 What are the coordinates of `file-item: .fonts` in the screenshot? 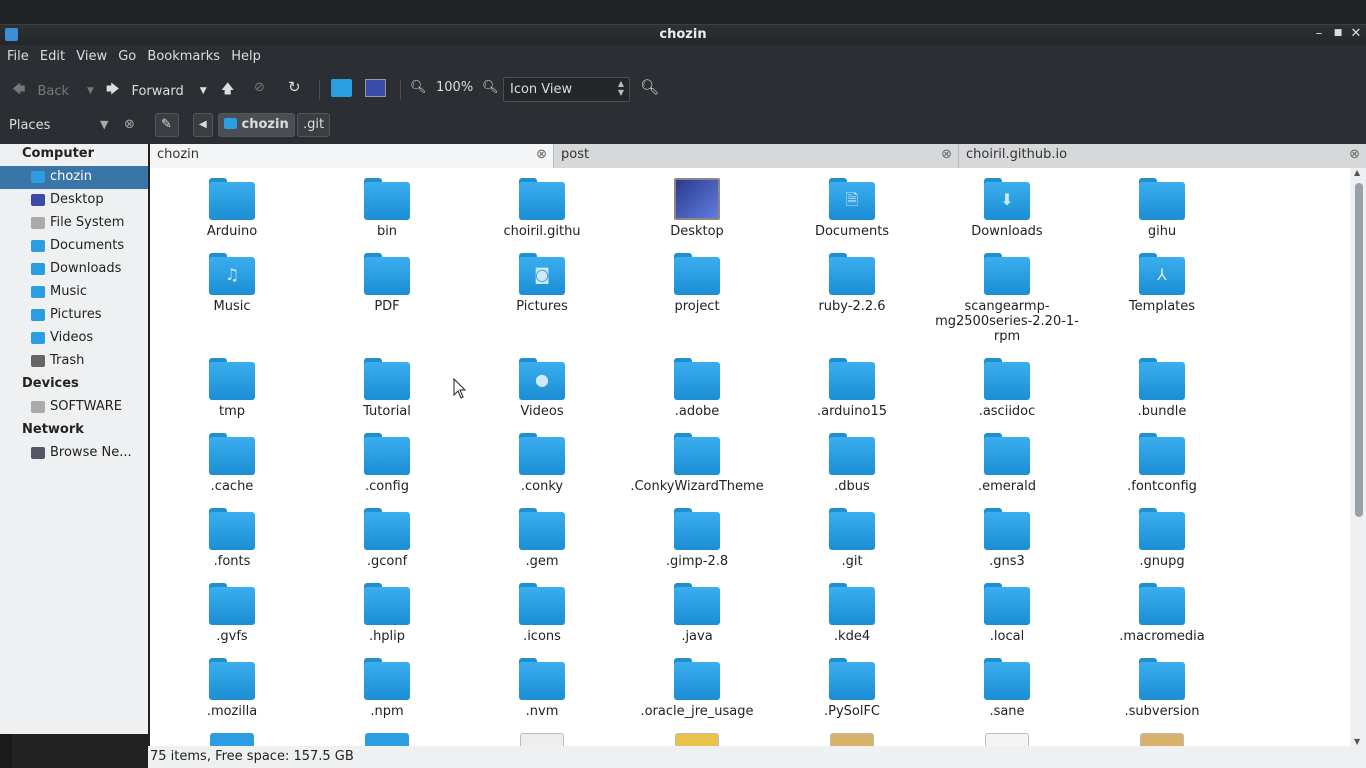 It's located at (232, 538).